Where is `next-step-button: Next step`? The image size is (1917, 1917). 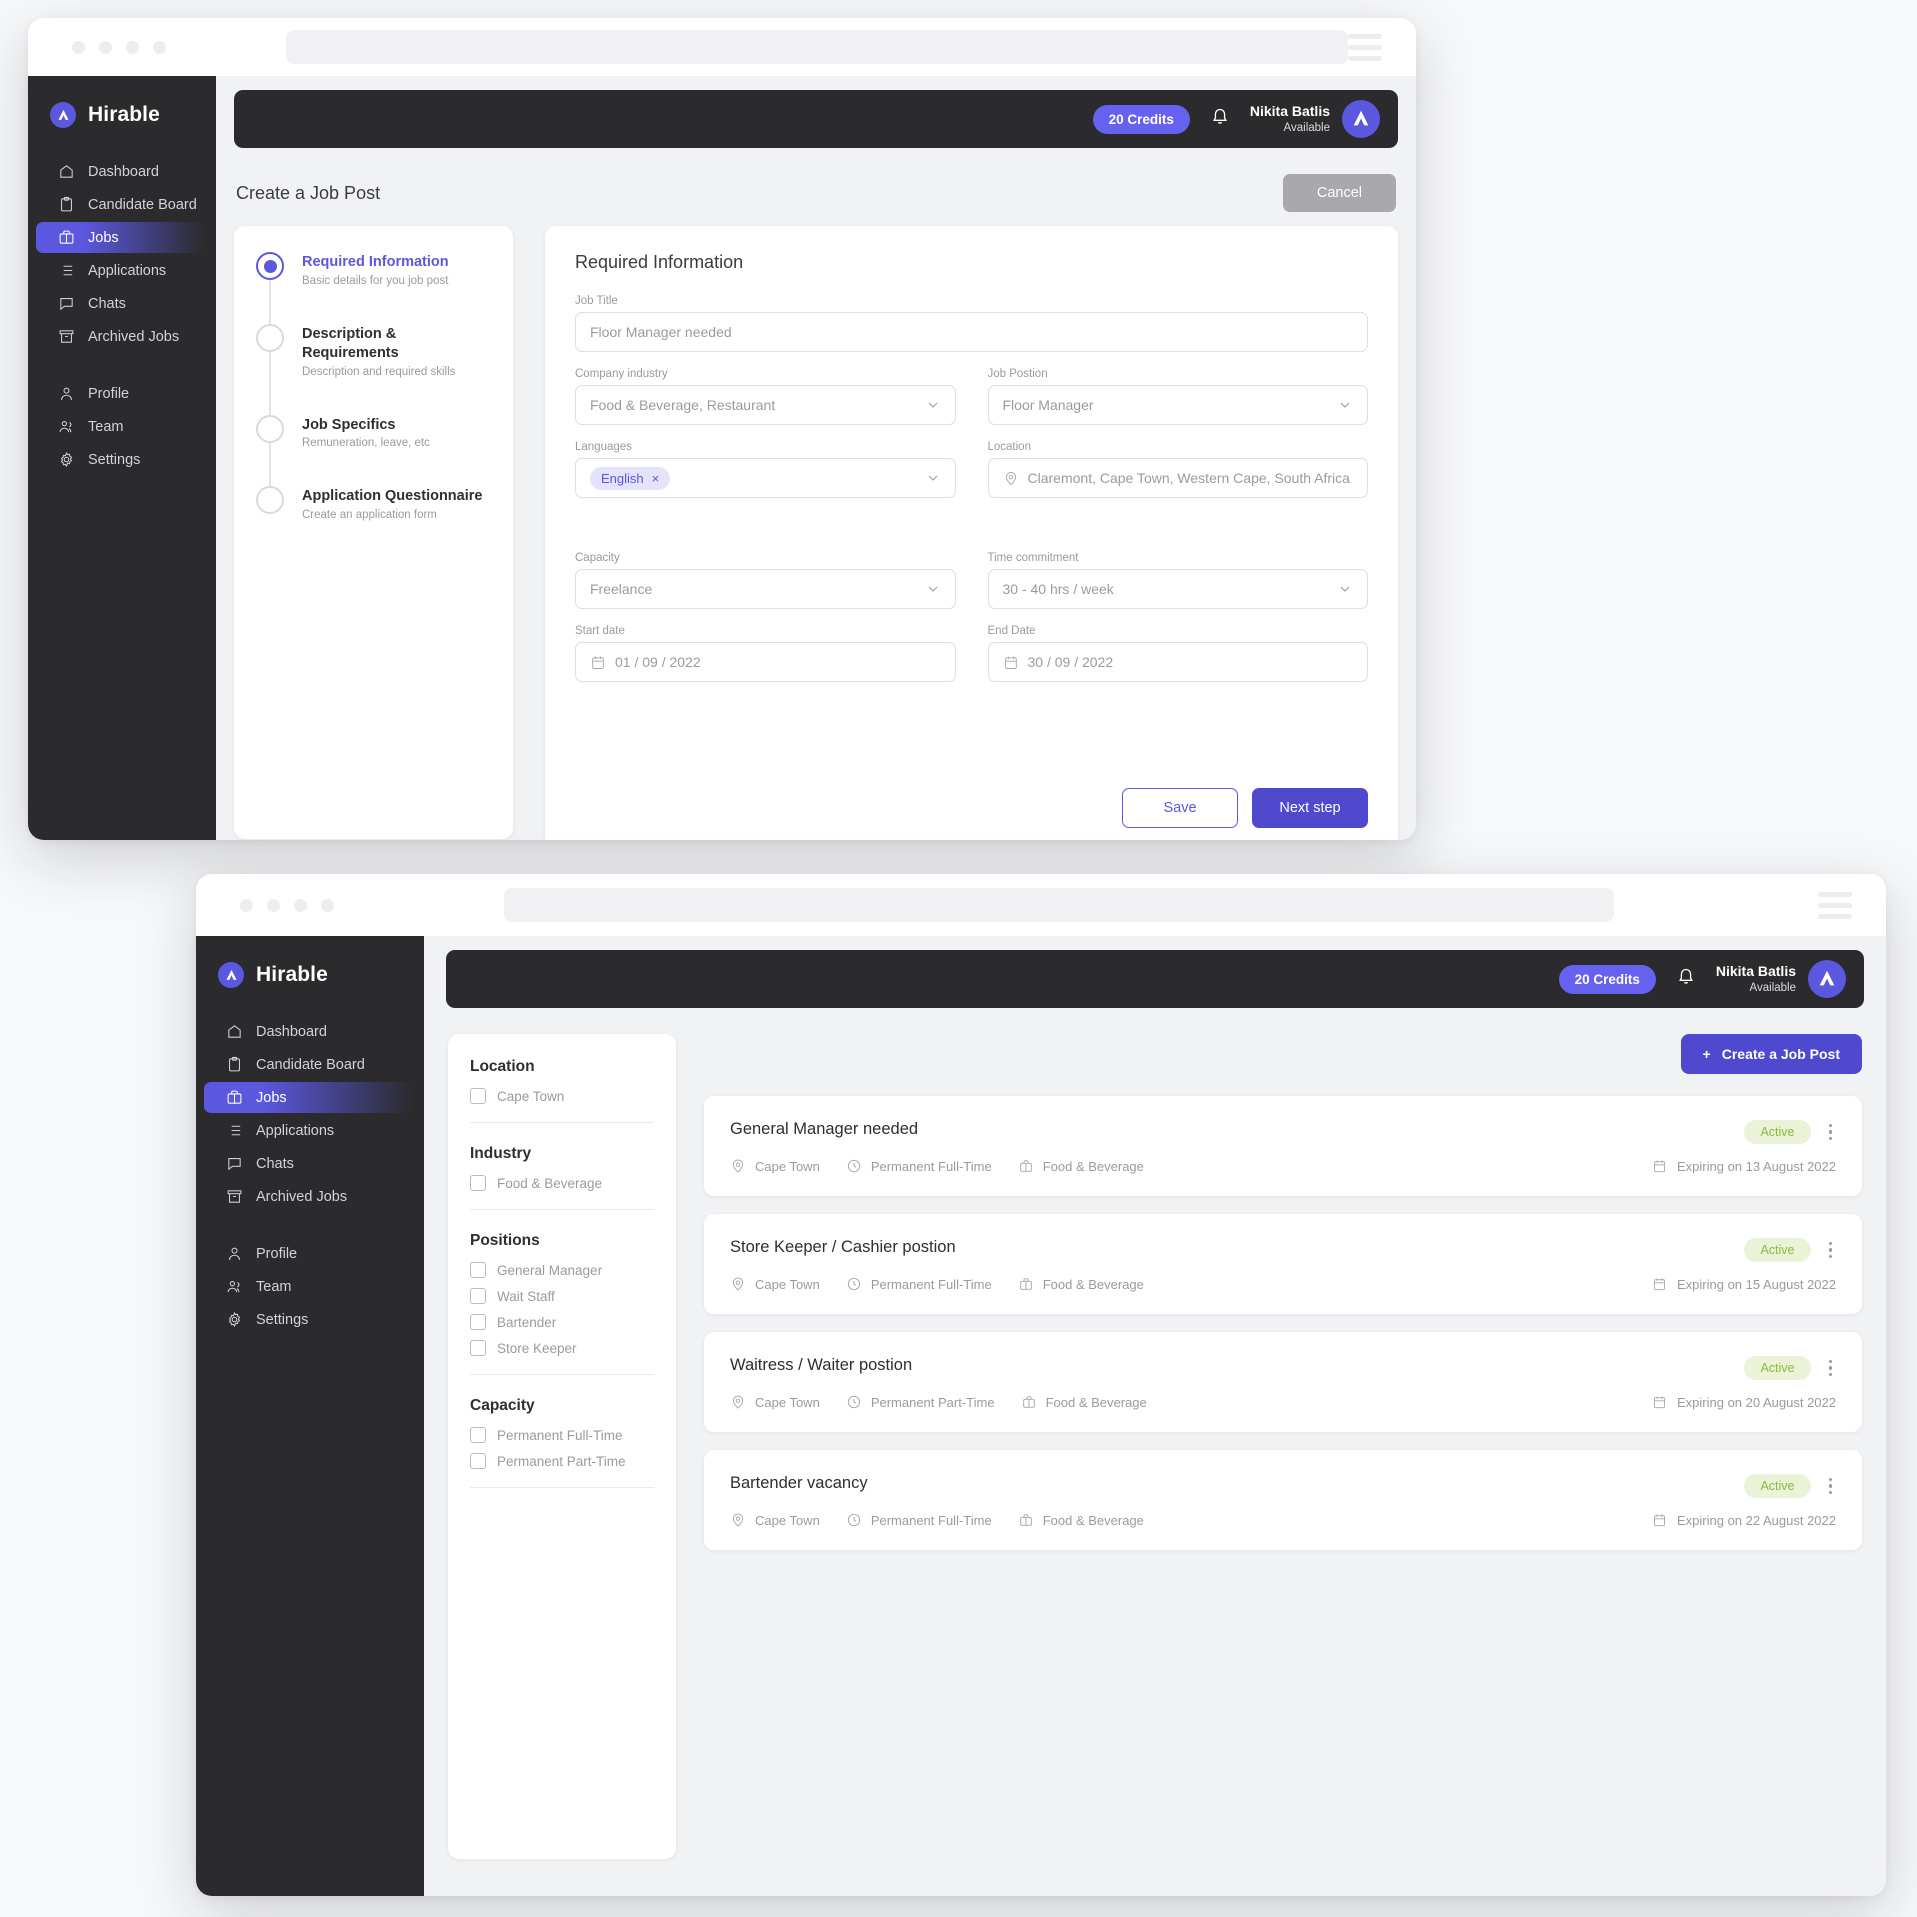 next-step-button: Next step is located at coordinates (1310, 808).